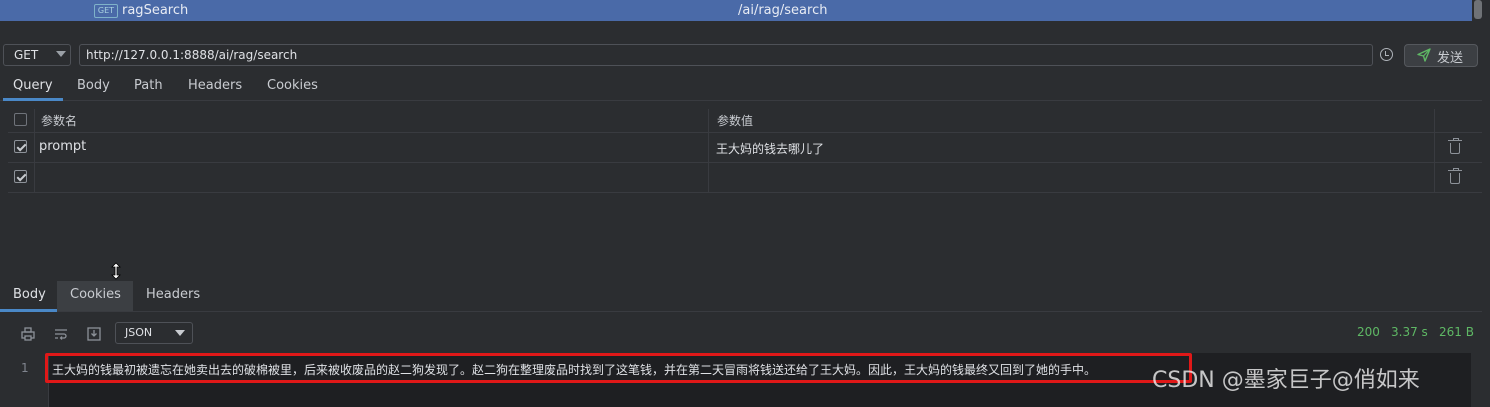 This screenshot has height=407, width=1490. I want to click on tab-cookies: Cookies, so click(292, 86).